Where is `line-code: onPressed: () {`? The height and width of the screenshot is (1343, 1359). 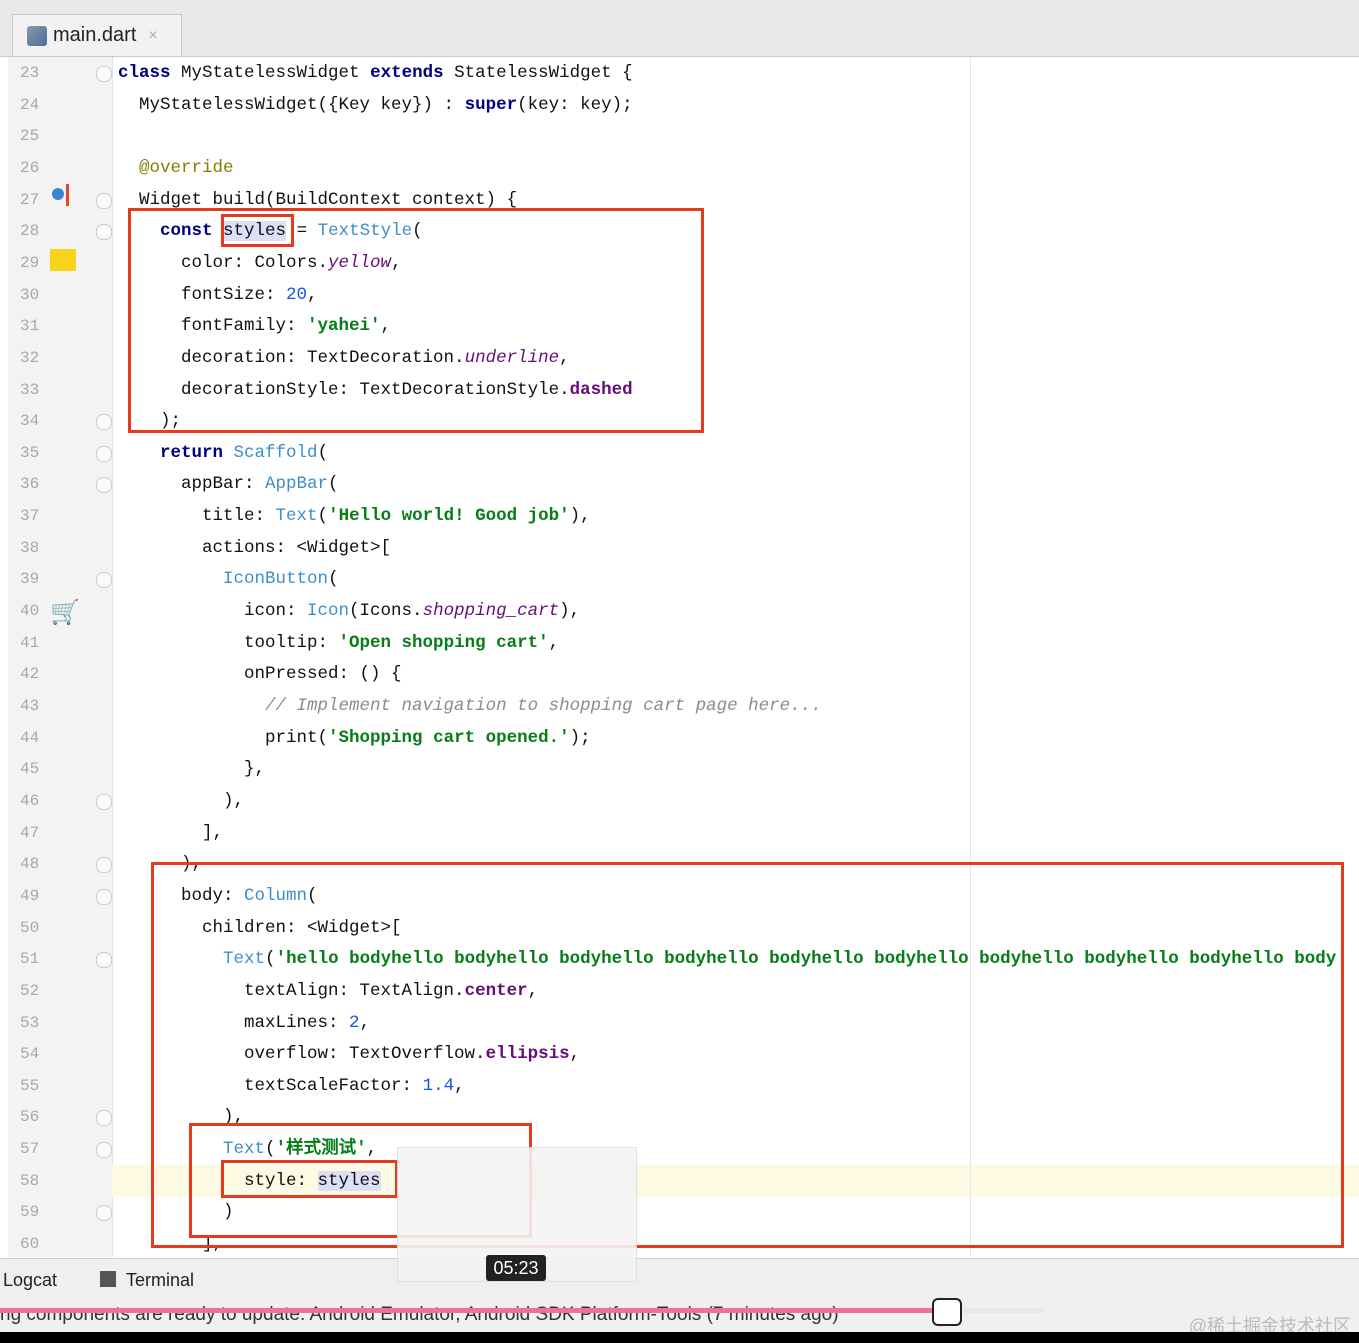 line-code: onPressed: () { is located at coordinates (260, 674).